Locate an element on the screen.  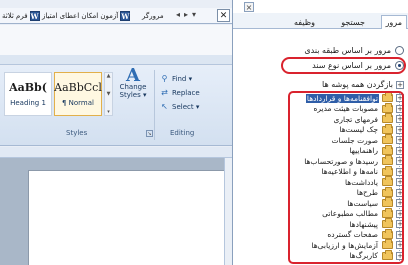
taskbar-tab: W آزمون امکان اعطای امتیاز is located at coordinates (86, 16).